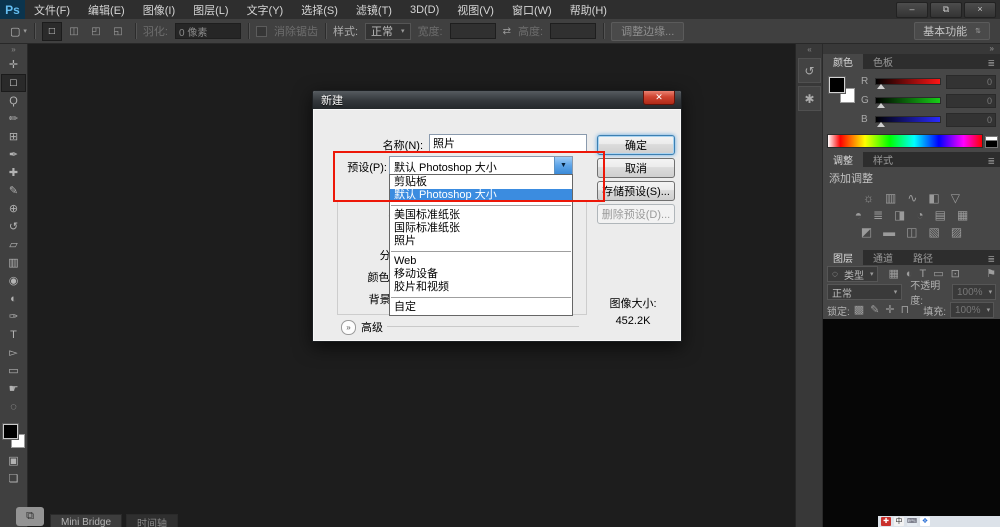 This screenshot has width=1000, height=527. I want to click on menu-item-5: 选择(S), so click(319, 9).